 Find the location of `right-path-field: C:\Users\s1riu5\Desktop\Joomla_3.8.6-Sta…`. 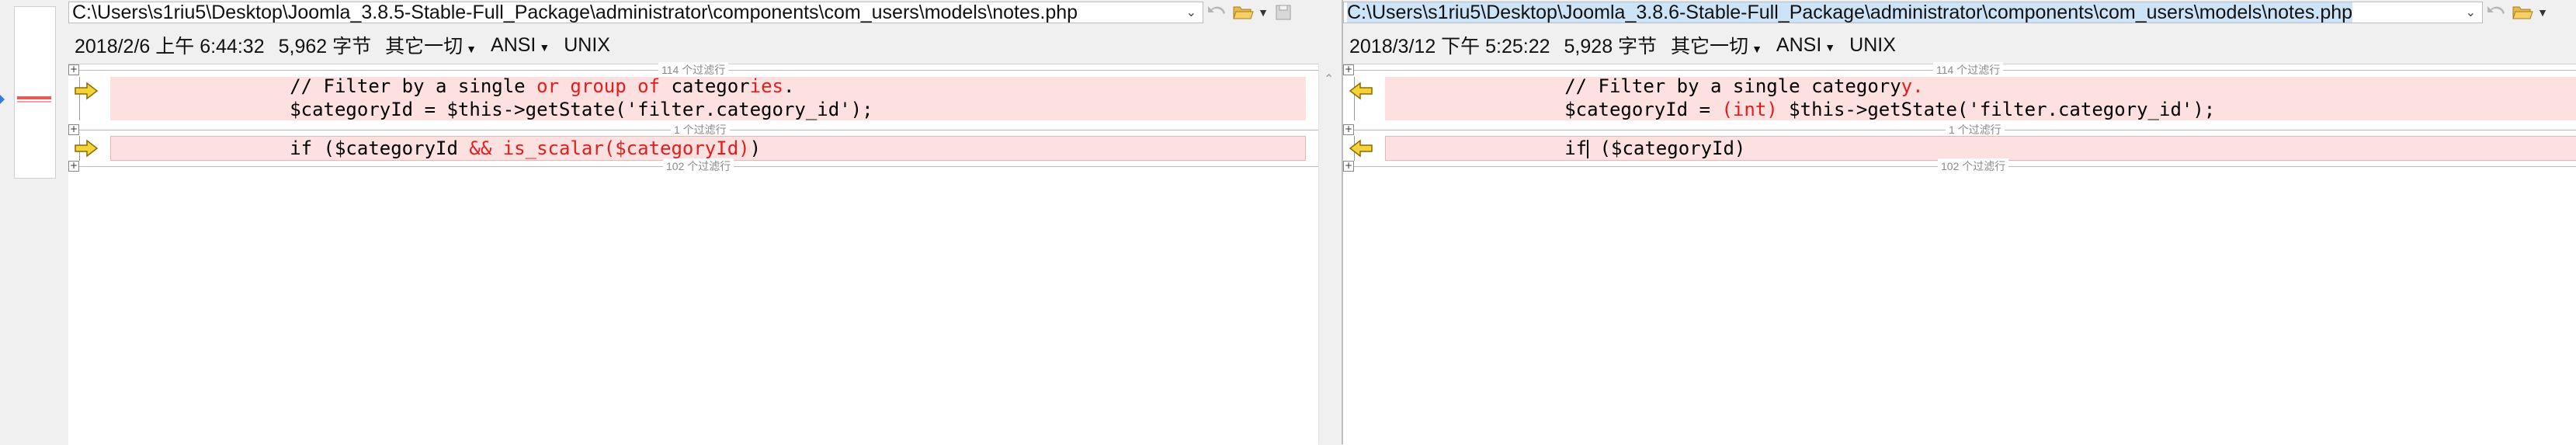

right-path-field: C:\Users\s1riu5\Desktop\Joomla_3.8.6-Sta… is located at coordinates (1913, 13).